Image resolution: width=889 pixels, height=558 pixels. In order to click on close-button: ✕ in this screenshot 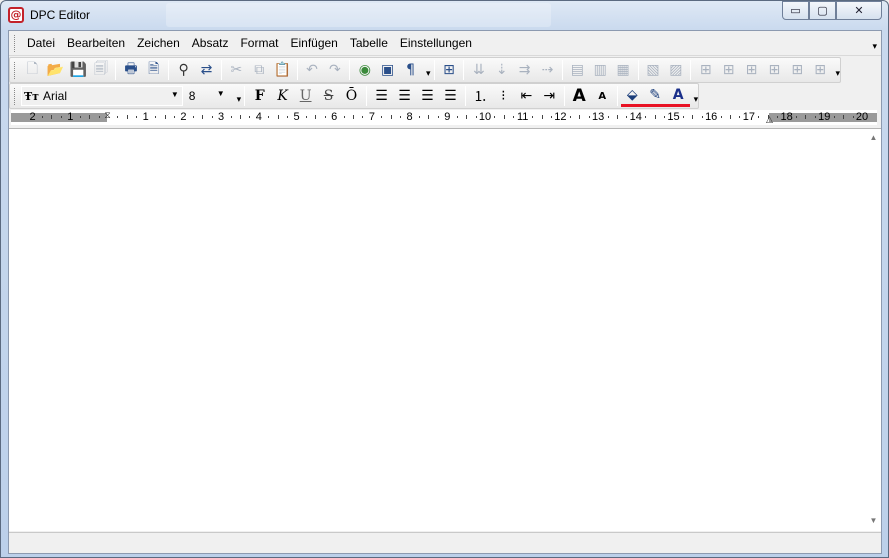, I will do `click(859, 10)`.